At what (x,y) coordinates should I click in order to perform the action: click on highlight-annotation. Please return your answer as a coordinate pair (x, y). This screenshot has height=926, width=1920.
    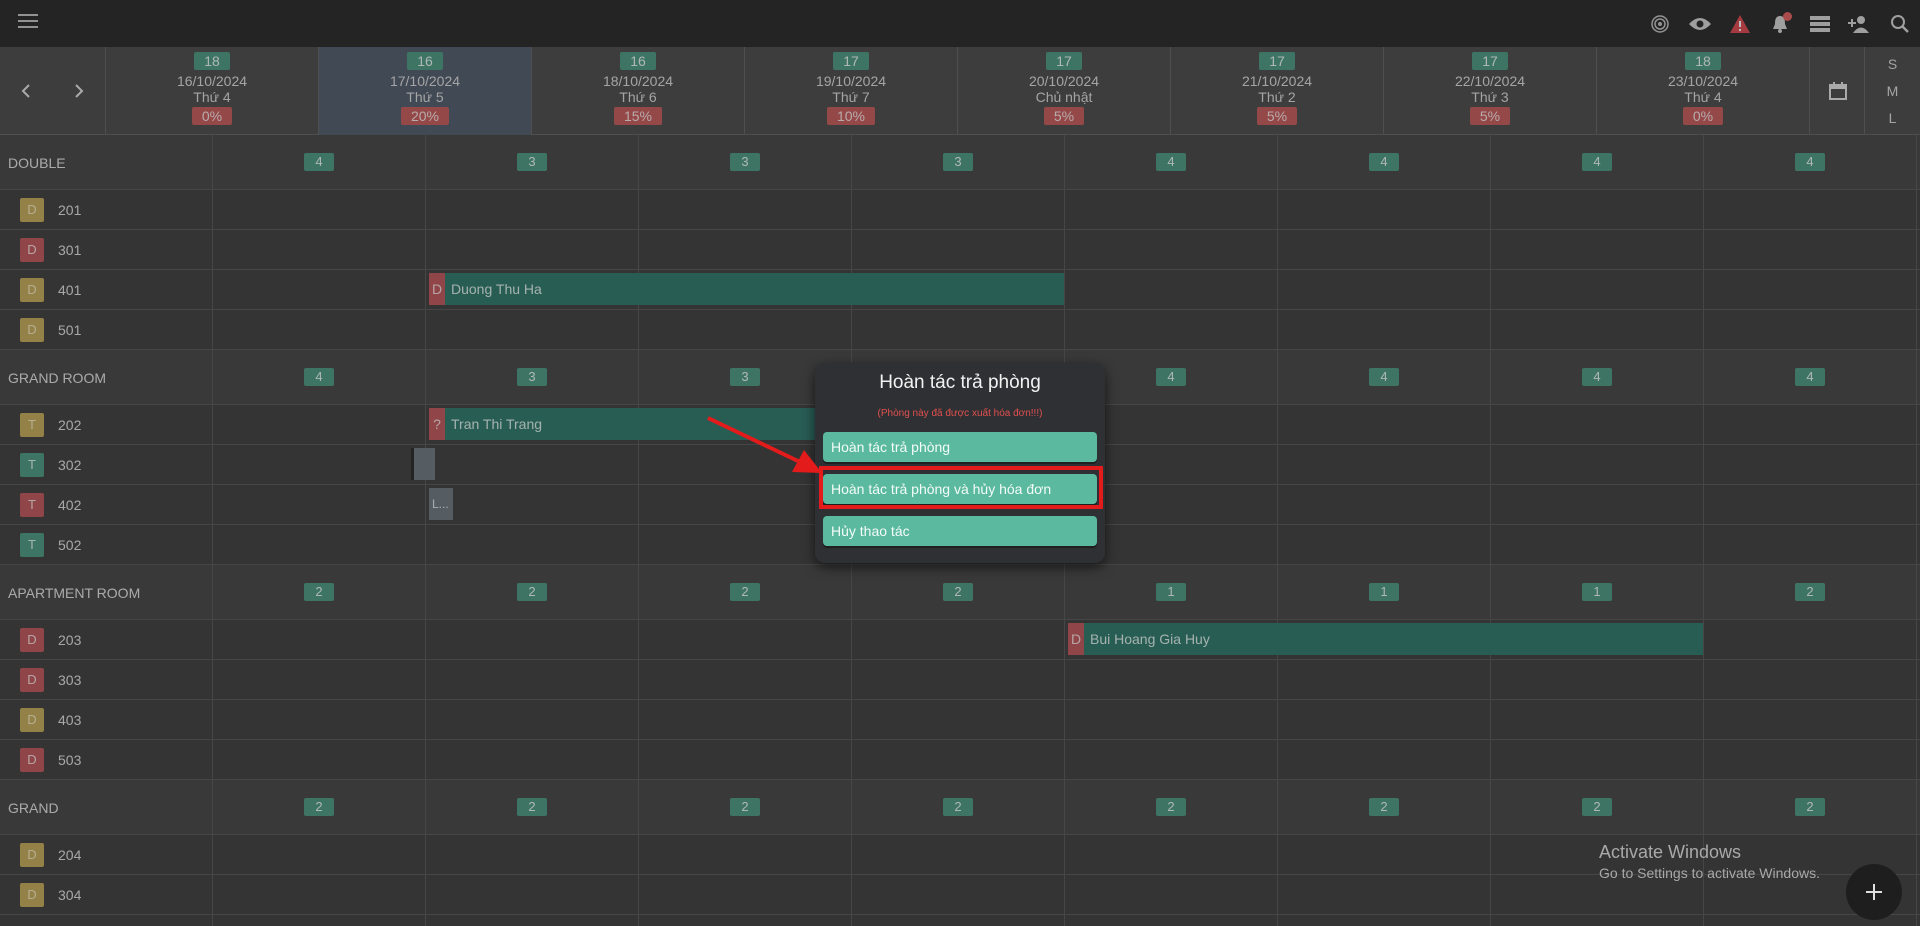
    Looking at the image, I should click on (961, 487).